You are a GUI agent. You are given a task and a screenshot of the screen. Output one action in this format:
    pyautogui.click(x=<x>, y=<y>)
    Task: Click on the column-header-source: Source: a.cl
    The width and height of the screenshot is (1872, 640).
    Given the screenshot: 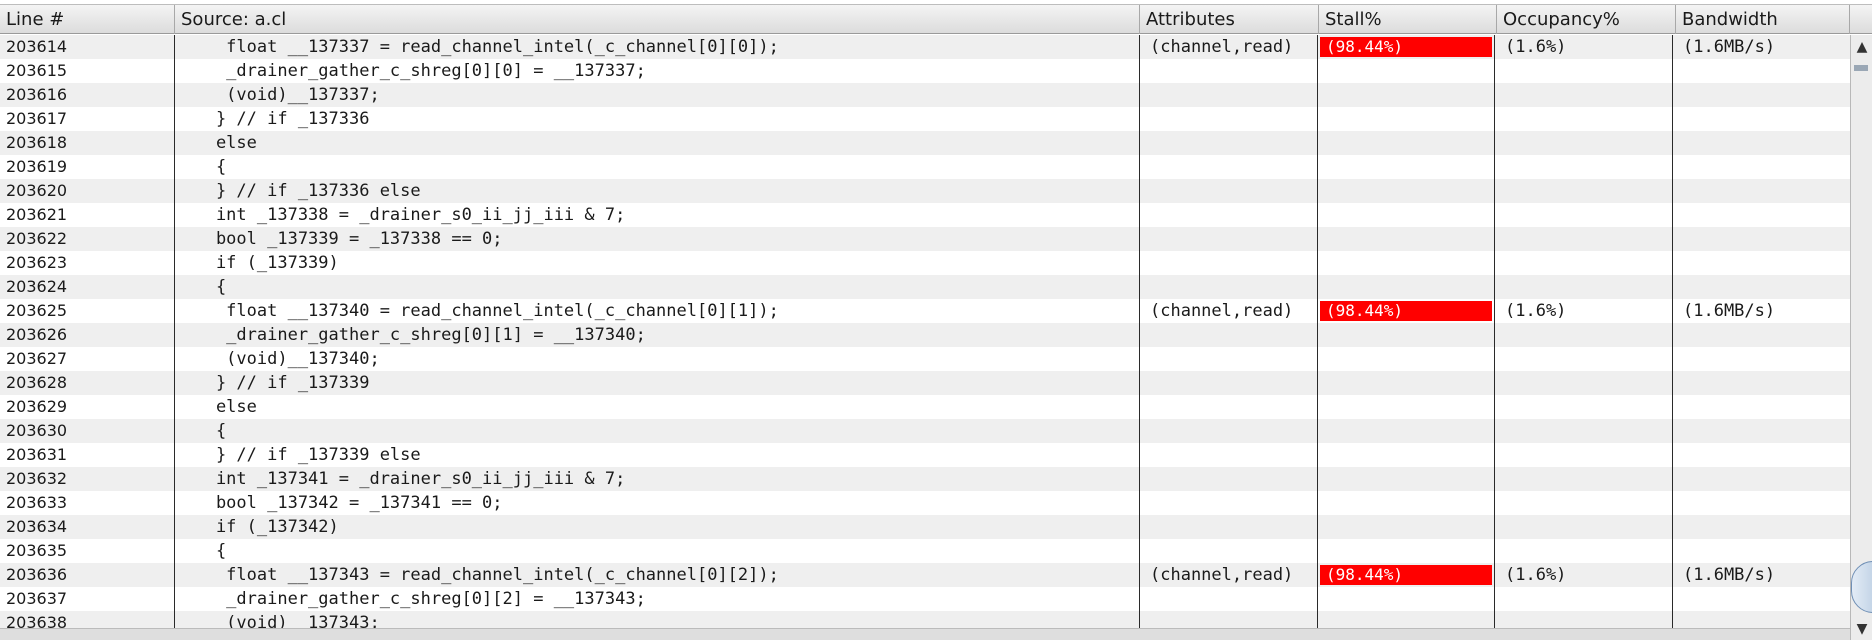 What is the action you would take?
    pyautogui.click(x=657, y=19)
    